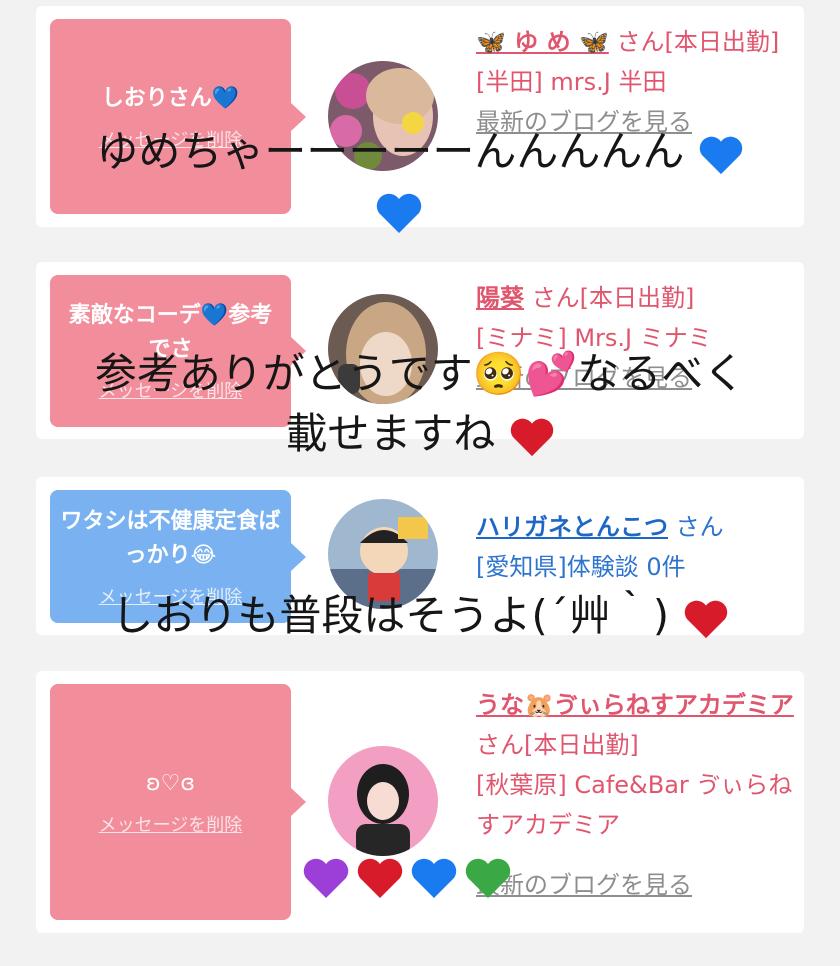  I want to click on shop-name: [半田] mrs.J 半田, so click(571, 82).